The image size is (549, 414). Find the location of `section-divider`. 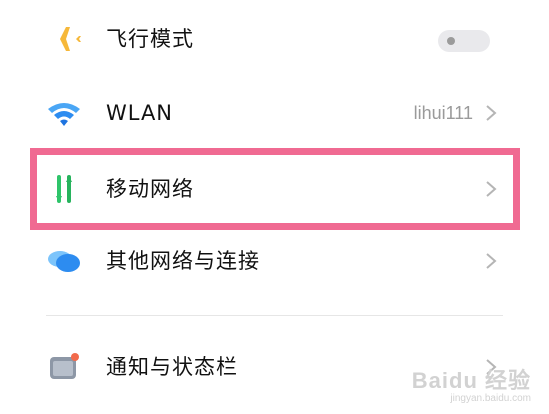

section-divider is located at coordinates (274, 315).